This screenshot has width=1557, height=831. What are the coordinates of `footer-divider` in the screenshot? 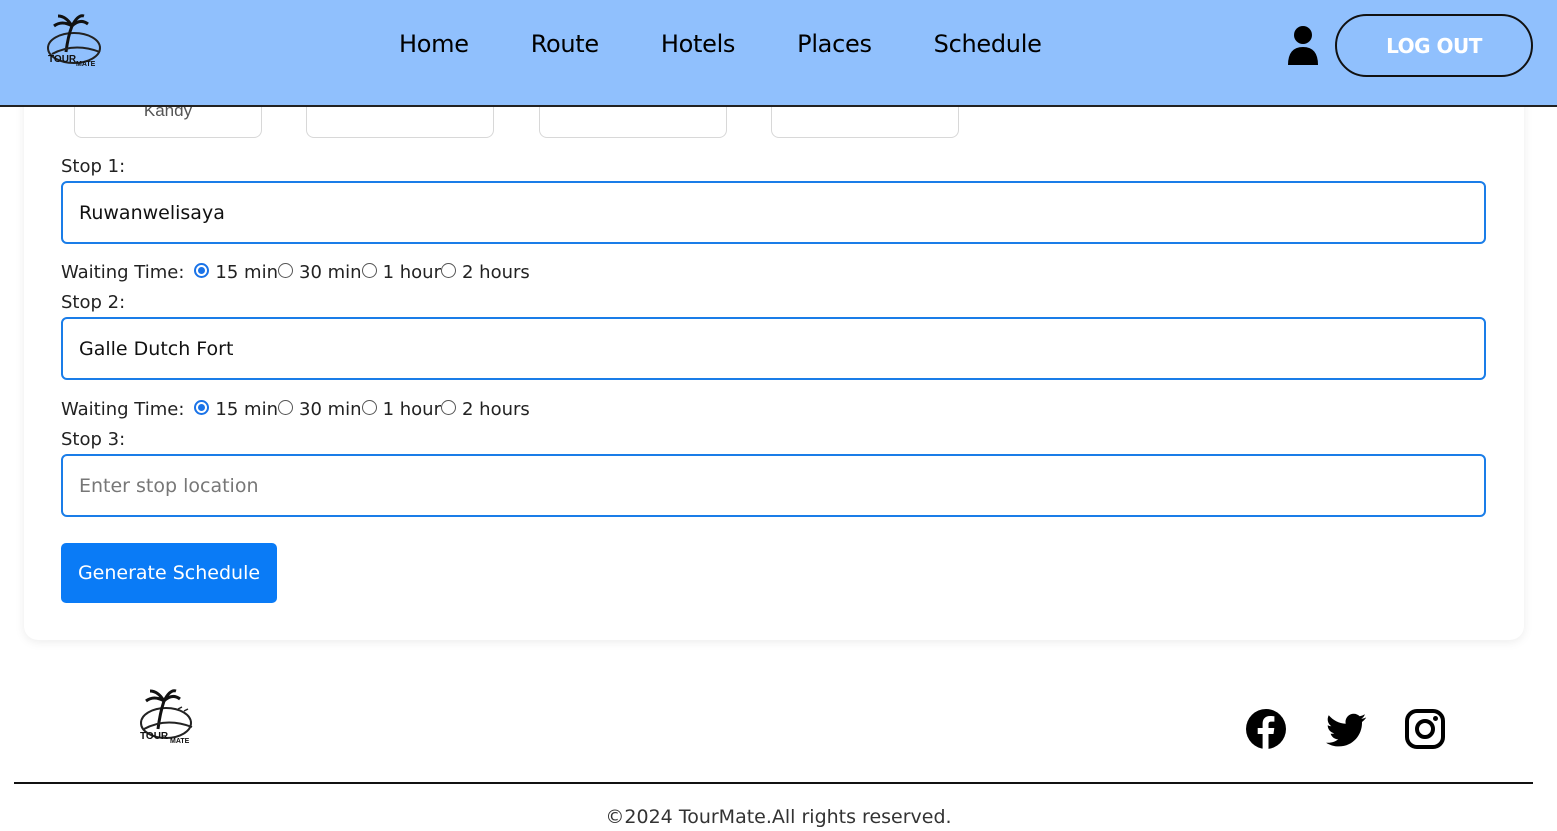 It's located at (773, 783).